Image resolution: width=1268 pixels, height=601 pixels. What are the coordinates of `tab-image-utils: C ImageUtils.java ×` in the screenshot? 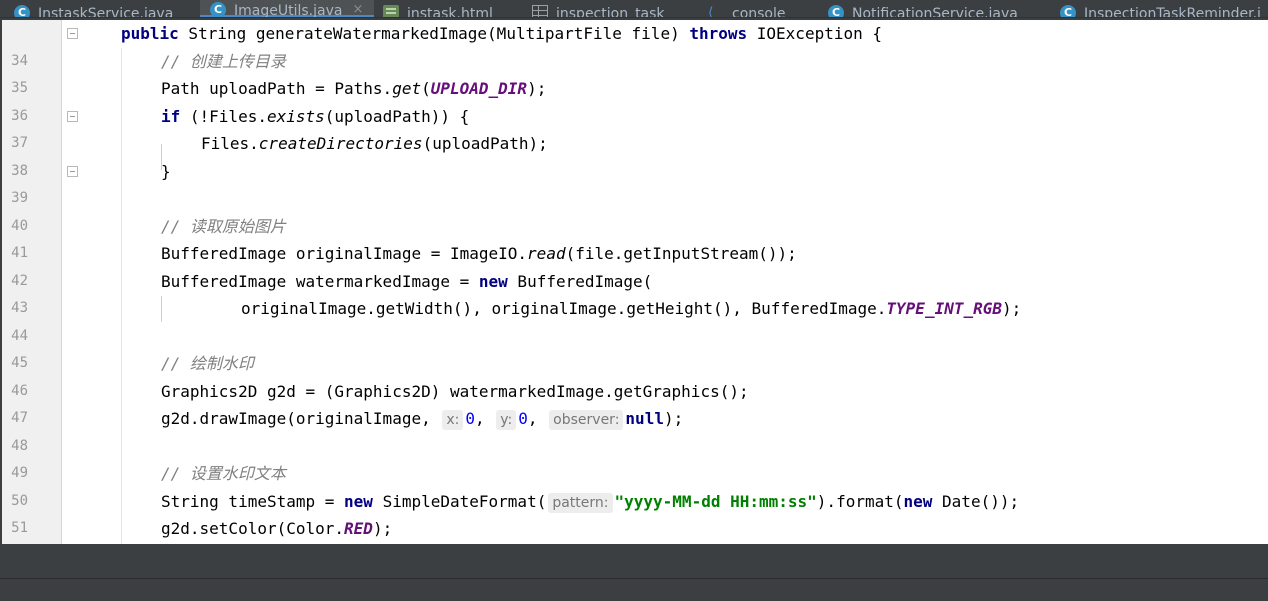 It's located at (287, 9).